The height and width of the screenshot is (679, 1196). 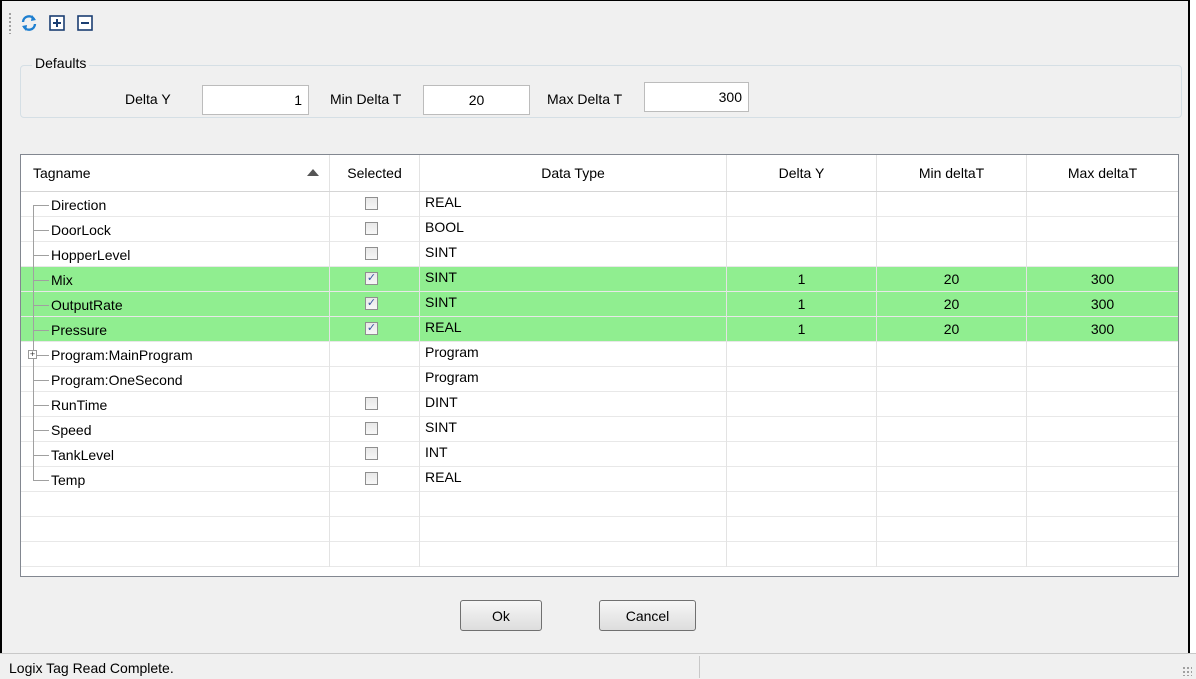 I want to click on tagname-cell: TankLevel, so click(x=175, y=454).